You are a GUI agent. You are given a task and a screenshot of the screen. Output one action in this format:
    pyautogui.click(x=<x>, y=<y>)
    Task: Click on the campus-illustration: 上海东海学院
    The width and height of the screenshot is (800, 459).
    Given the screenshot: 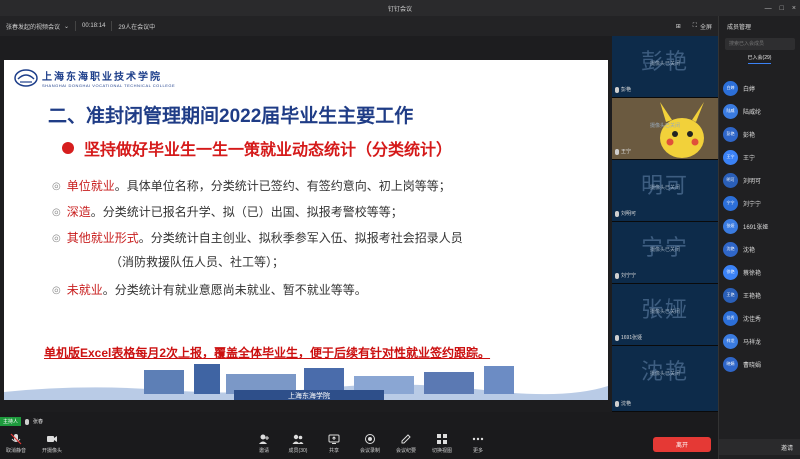 What is the action you would take?
    pyautogui.click(x=306, y=381)
    